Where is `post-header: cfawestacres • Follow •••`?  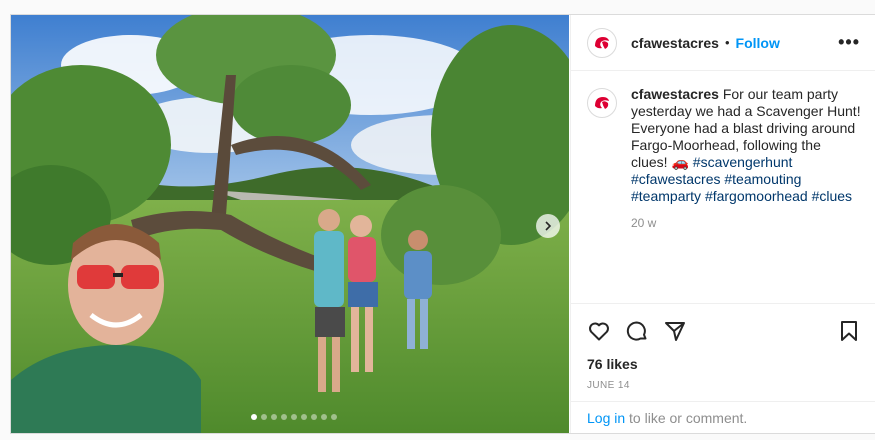
post-header: cfawestacres • Follow ••• is located at coordinates (723, 43).